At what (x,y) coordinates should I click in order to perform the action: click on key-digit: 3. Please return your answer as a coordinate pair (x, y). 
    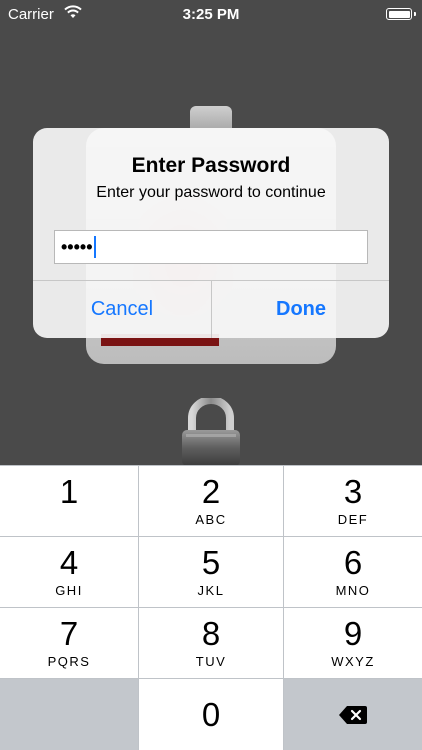
    Looking at the image, I should click on (353, 491).